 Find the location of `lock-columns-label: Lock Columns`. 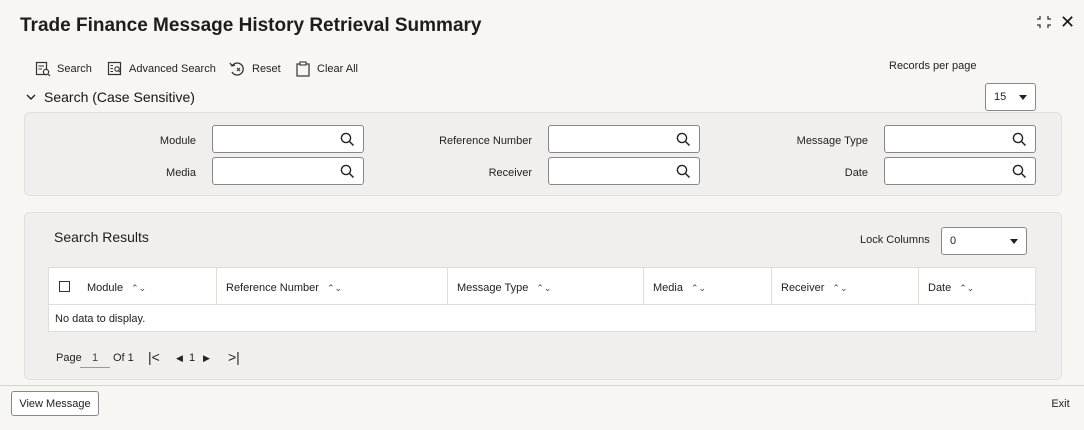

lock-columns-label: Lock Columns is located at coordinates (895, 240).